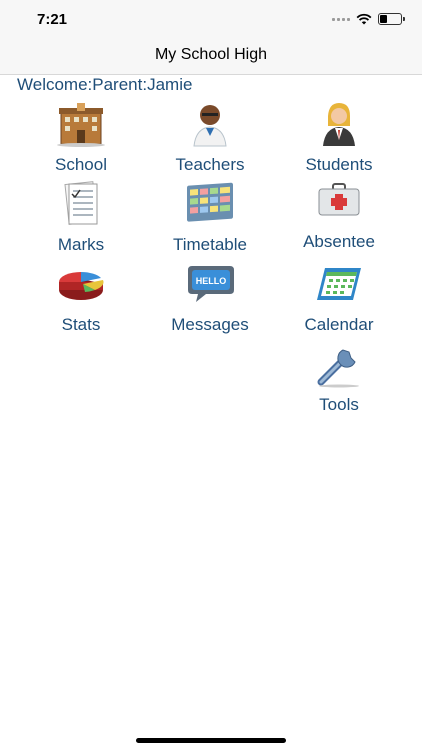  I want to click on hello-speech-bubble-icon: HELLO, so click(211, 284).